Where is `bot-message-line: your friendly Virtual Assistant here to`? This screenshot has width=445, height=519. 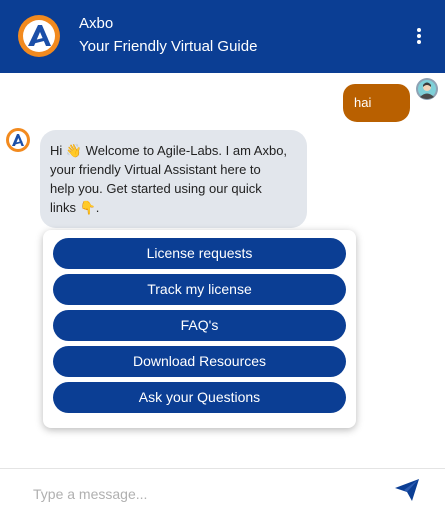
bot-message-line: your friendly Virtual Assistant here to is located at coordinates (155, 169).